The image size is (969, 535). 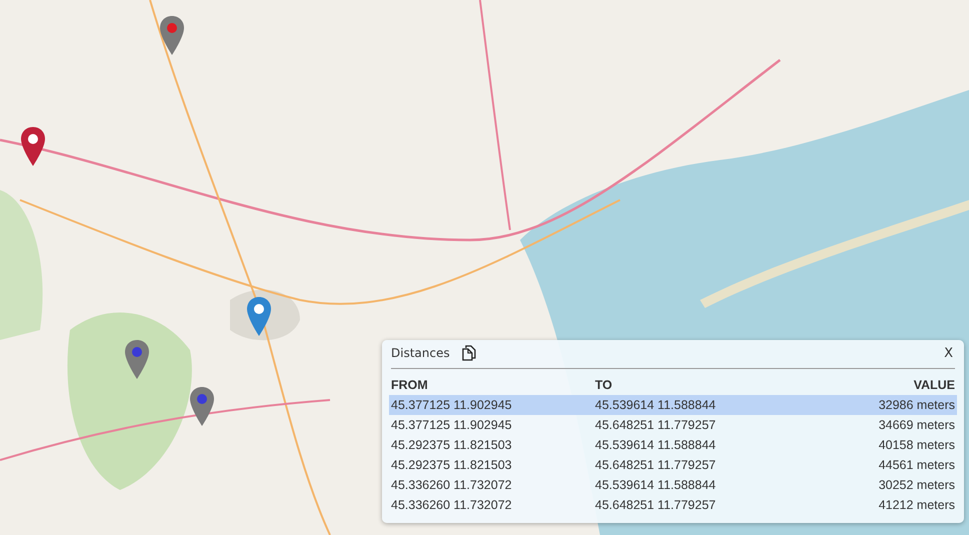 What do you see at coordinates (916, 465) in the screenshot?
I see `table-cell-text: 44561 meters` at bounding box center [916, 465].